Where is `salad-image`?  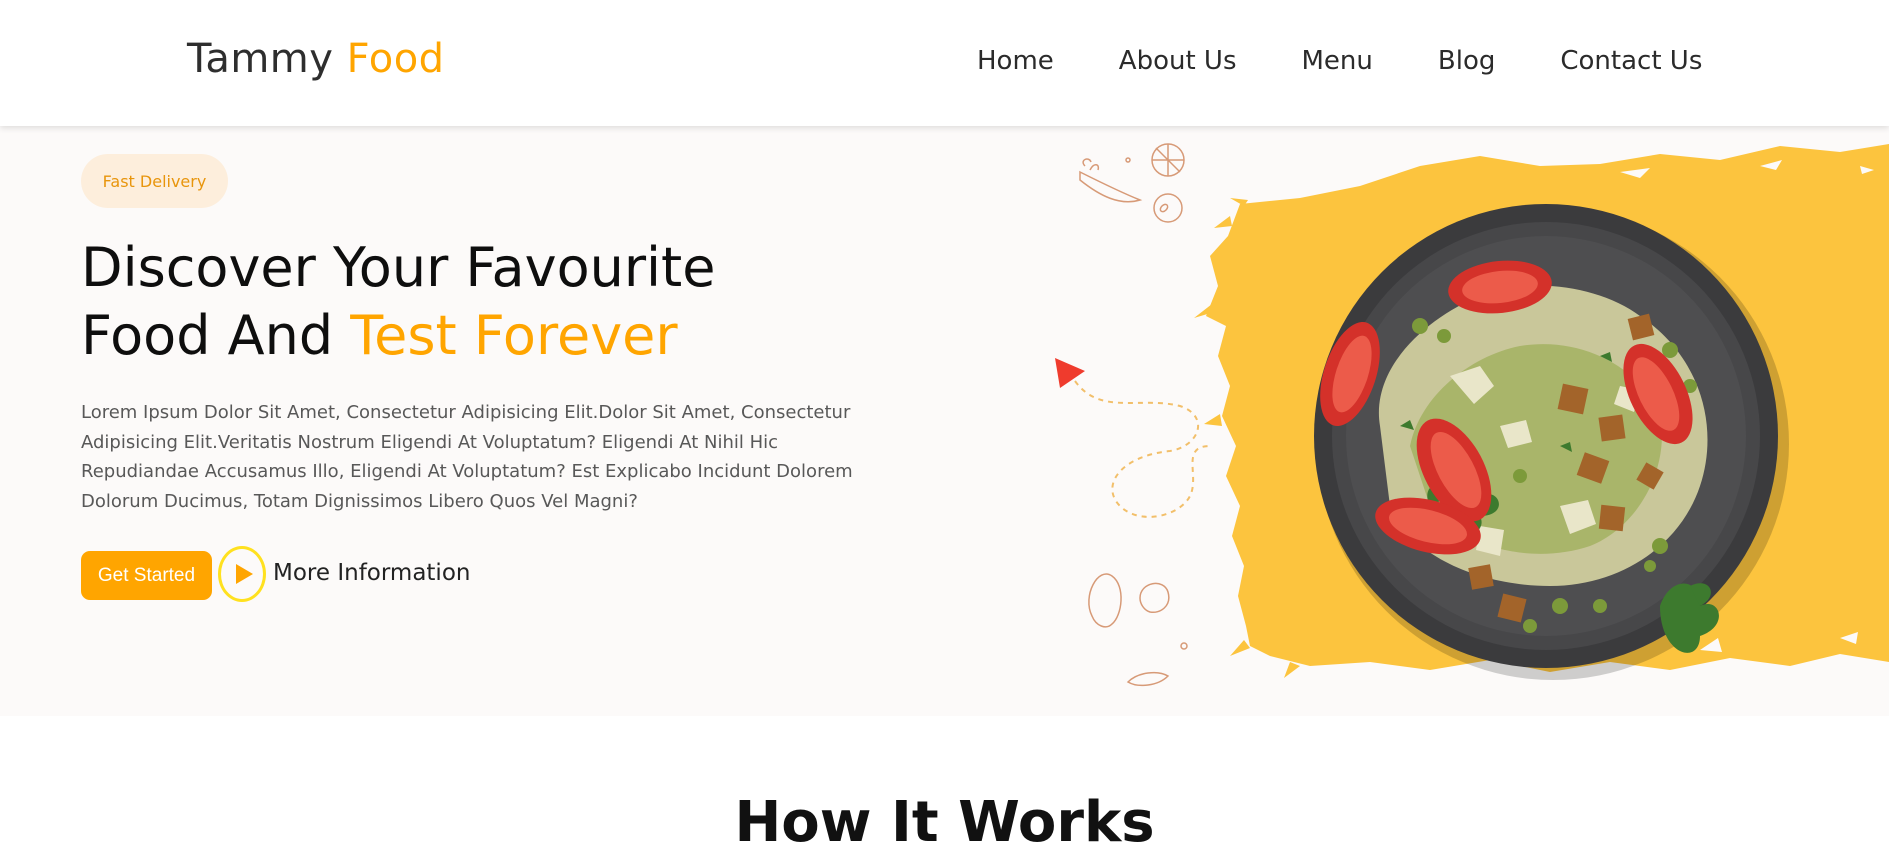
salad-image is located at coordinates (1543, 435).